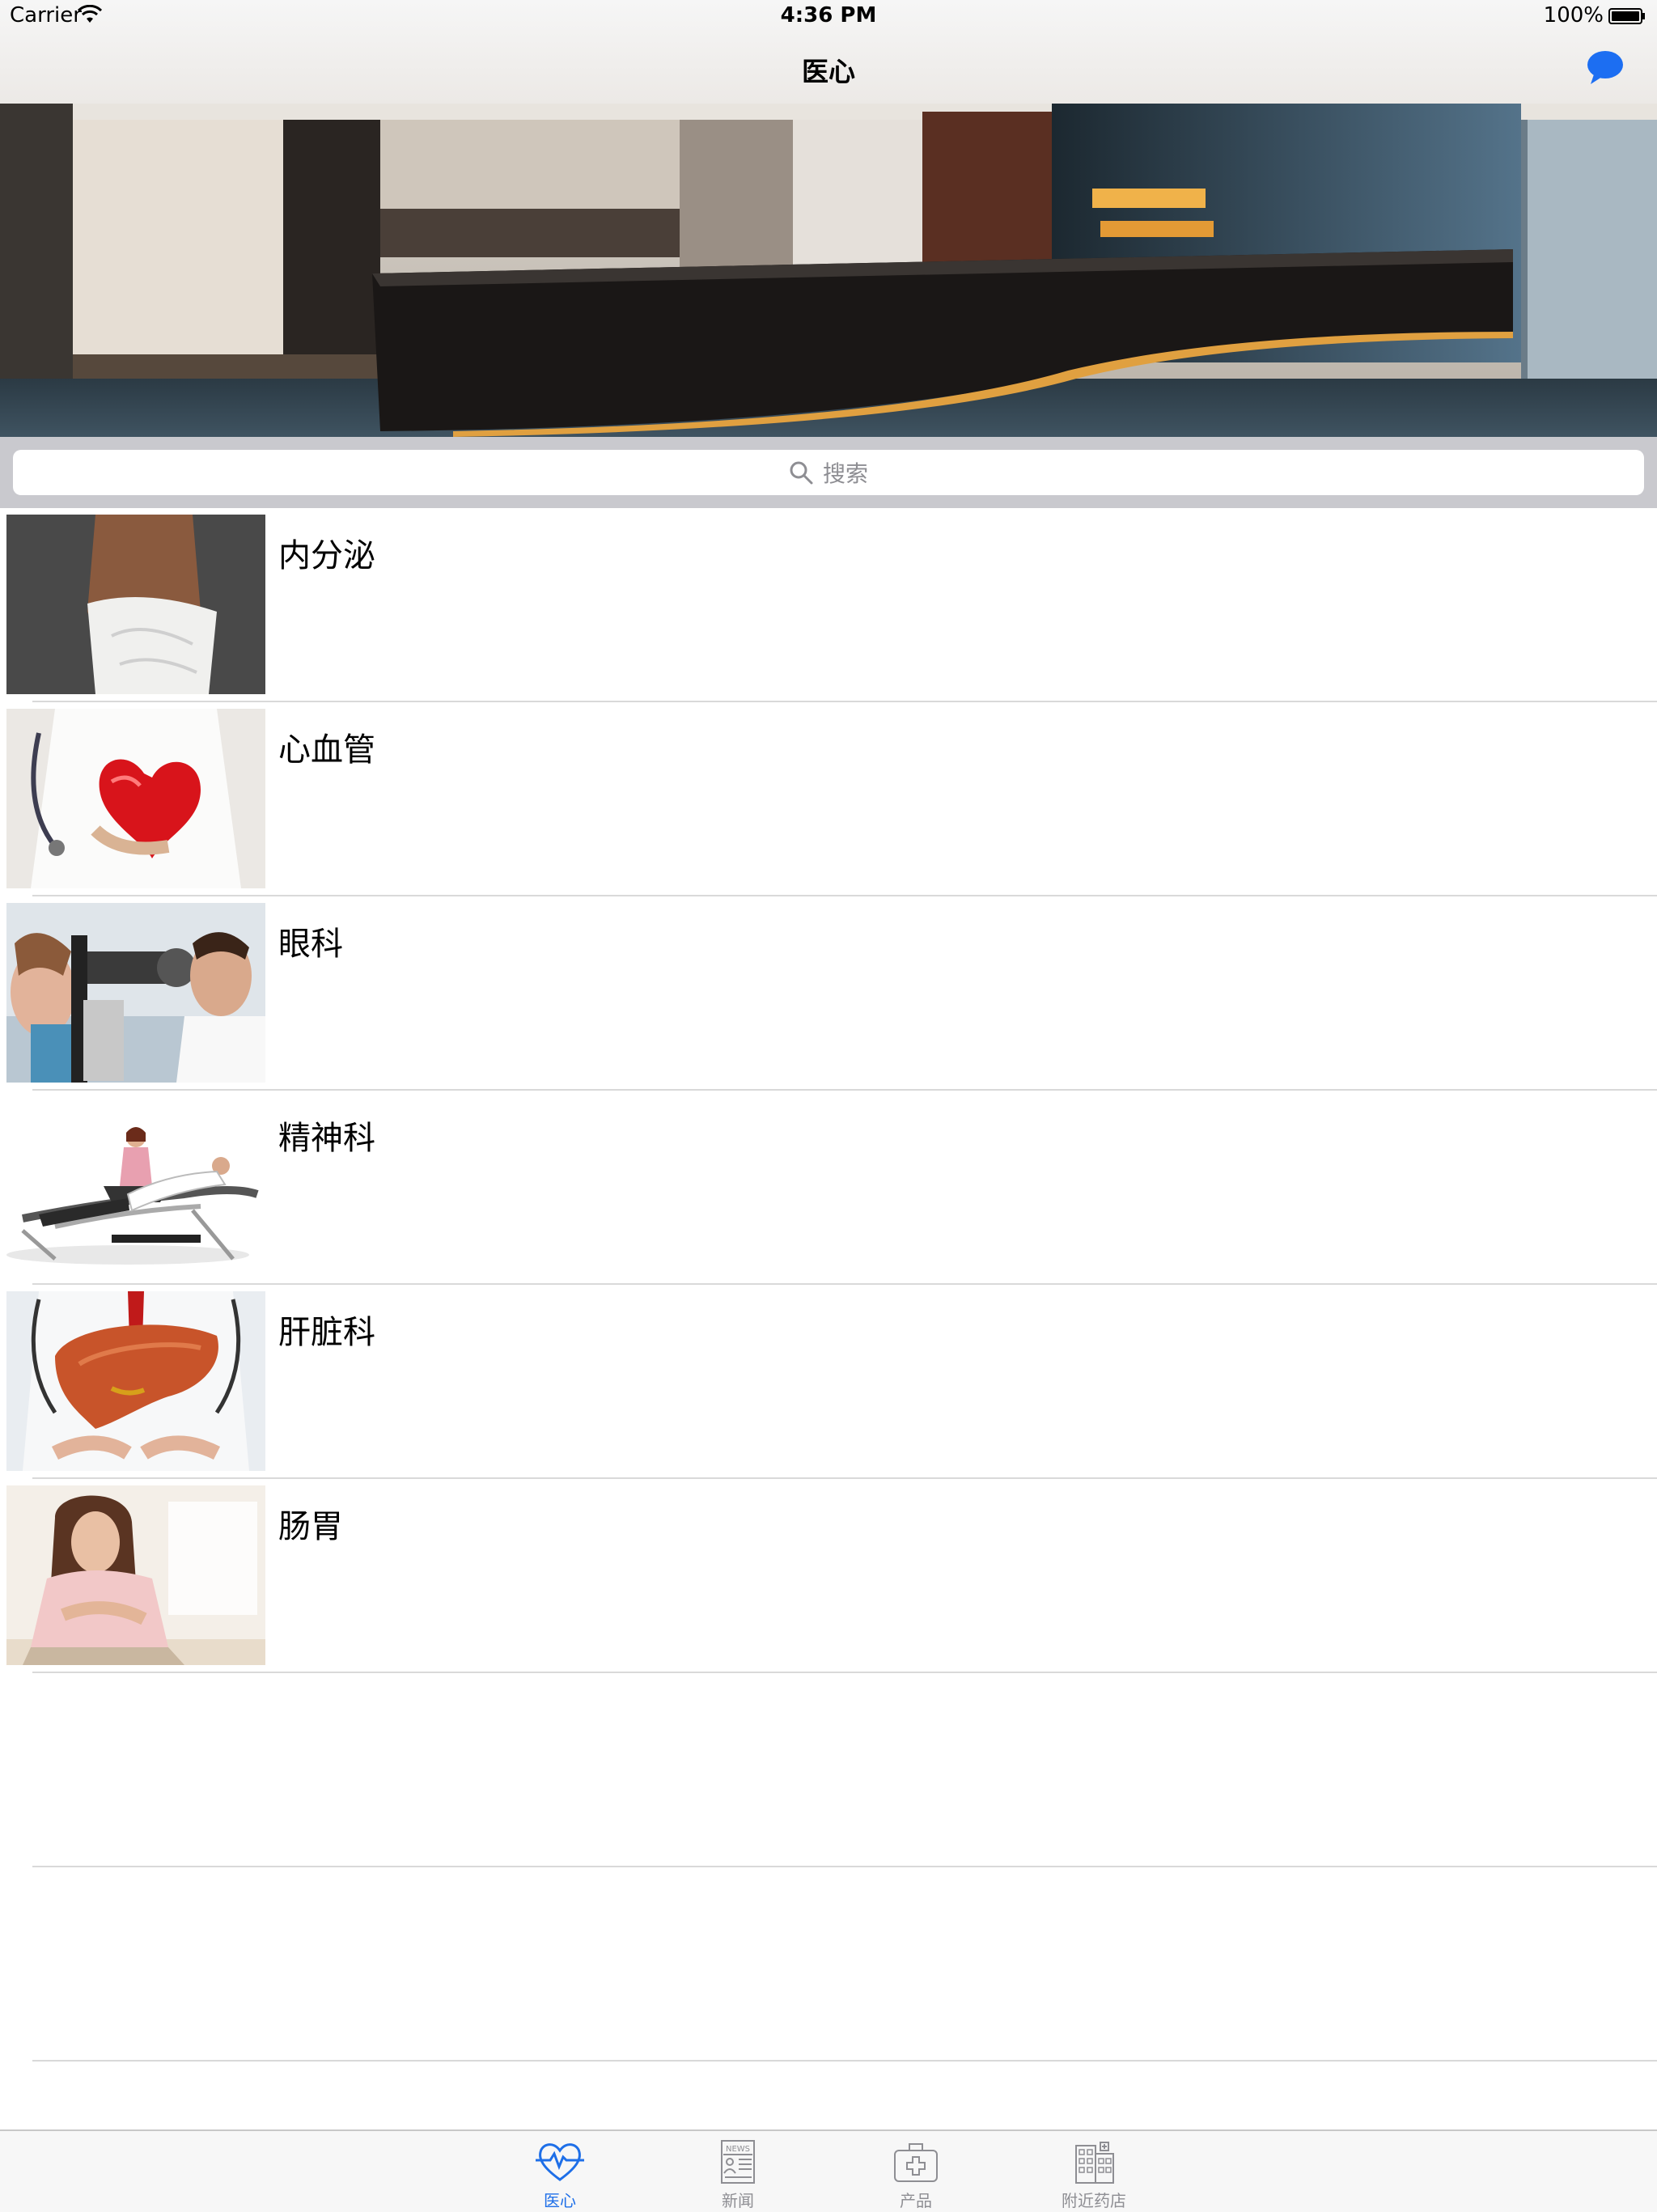  Describe the element at coordinates (135, 993) in the screenshot. I see `ophthalmology-thumbnail` at that location.